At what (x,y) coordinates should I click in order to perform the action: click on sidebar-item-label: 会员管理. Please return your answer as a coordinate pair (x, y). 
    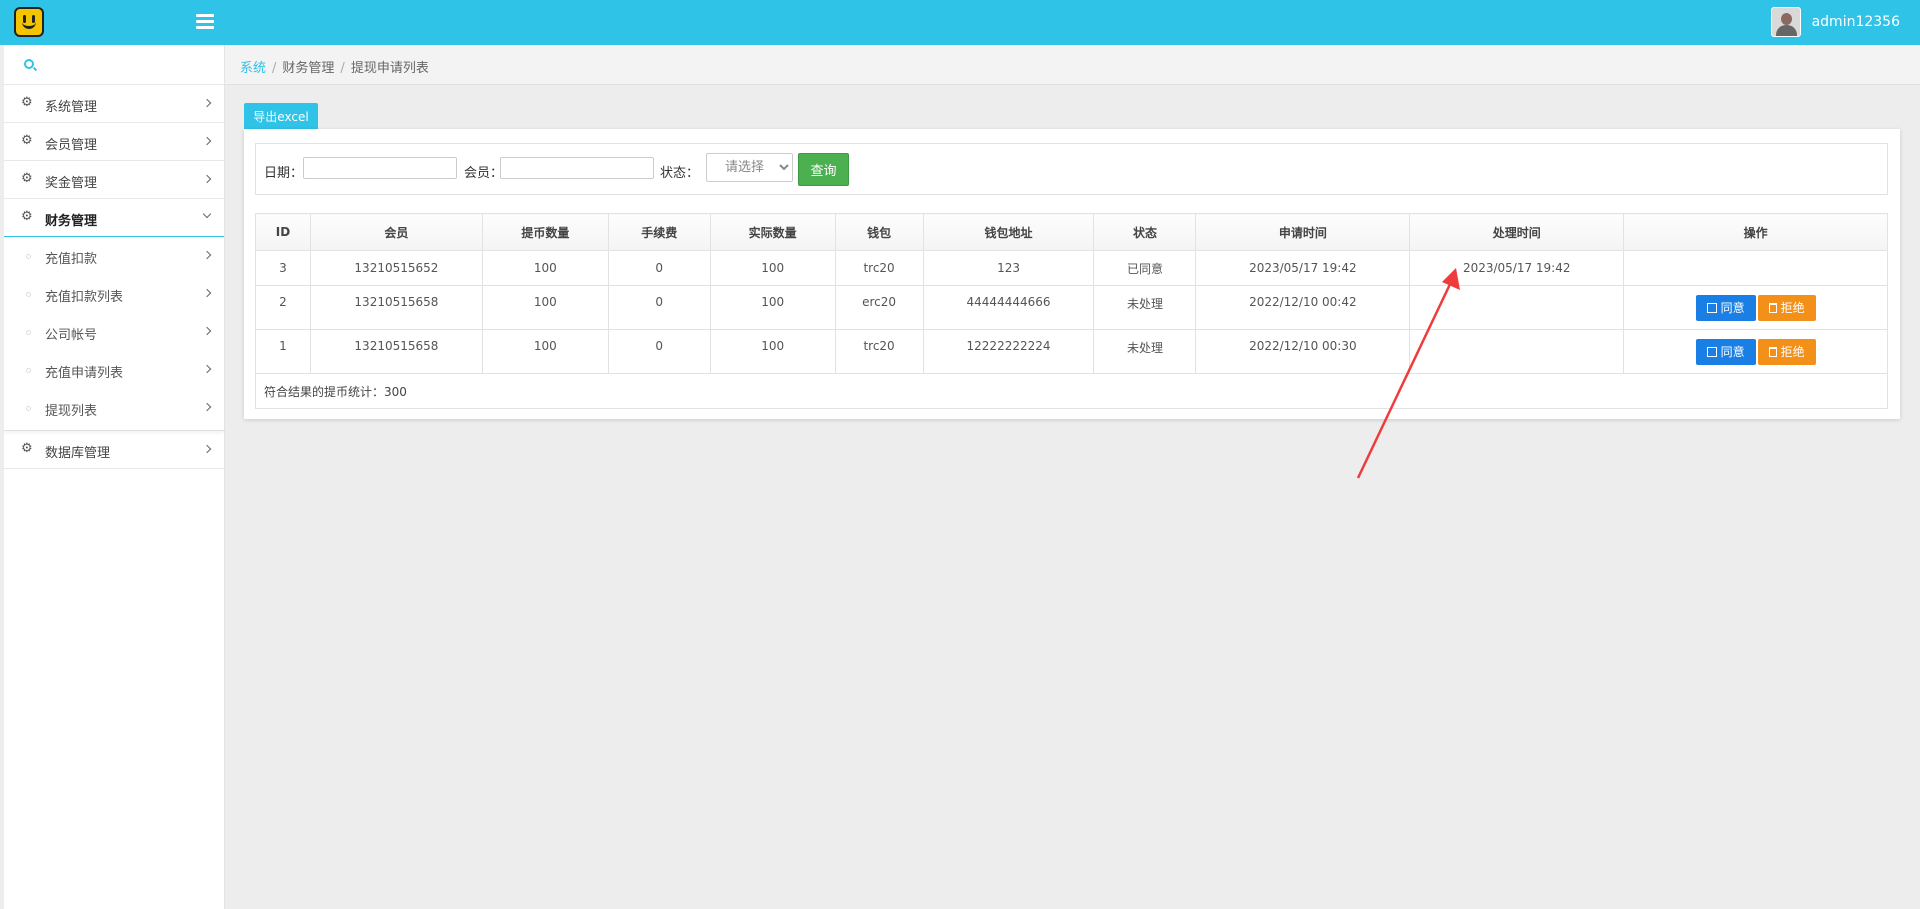
    Looking at the image, I should click on (71, 145).